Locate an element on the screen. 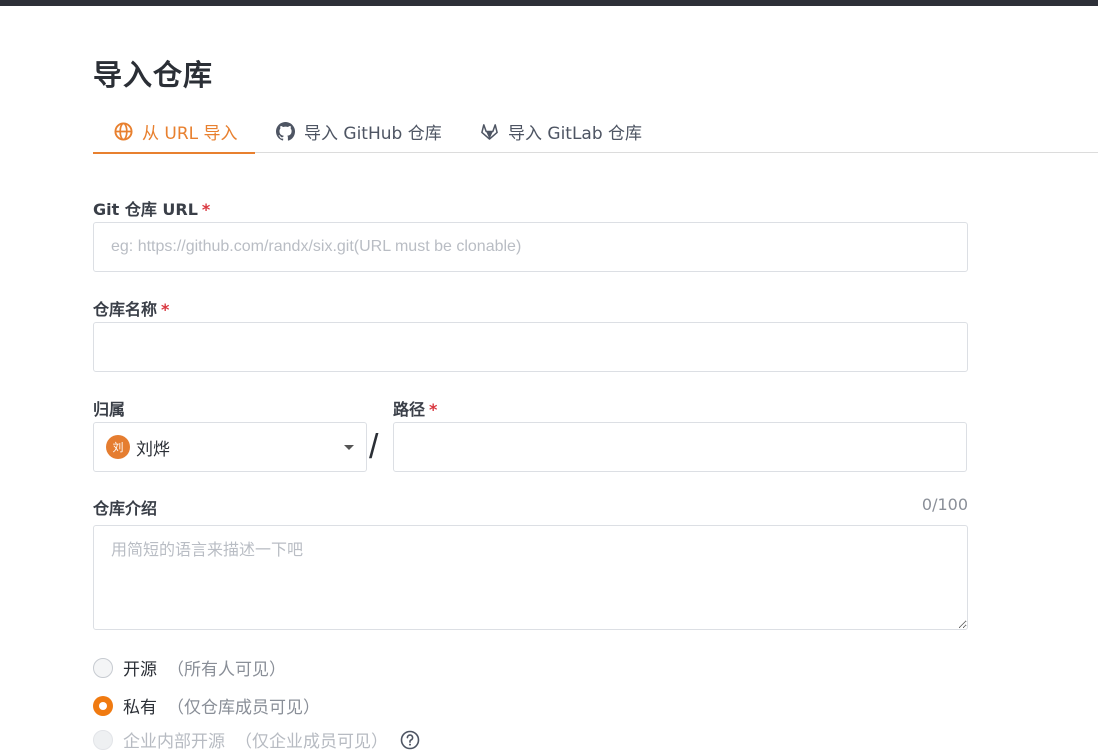 This screenshot has width=1098, height=751. radio-private is located at coordinates (103, 705).